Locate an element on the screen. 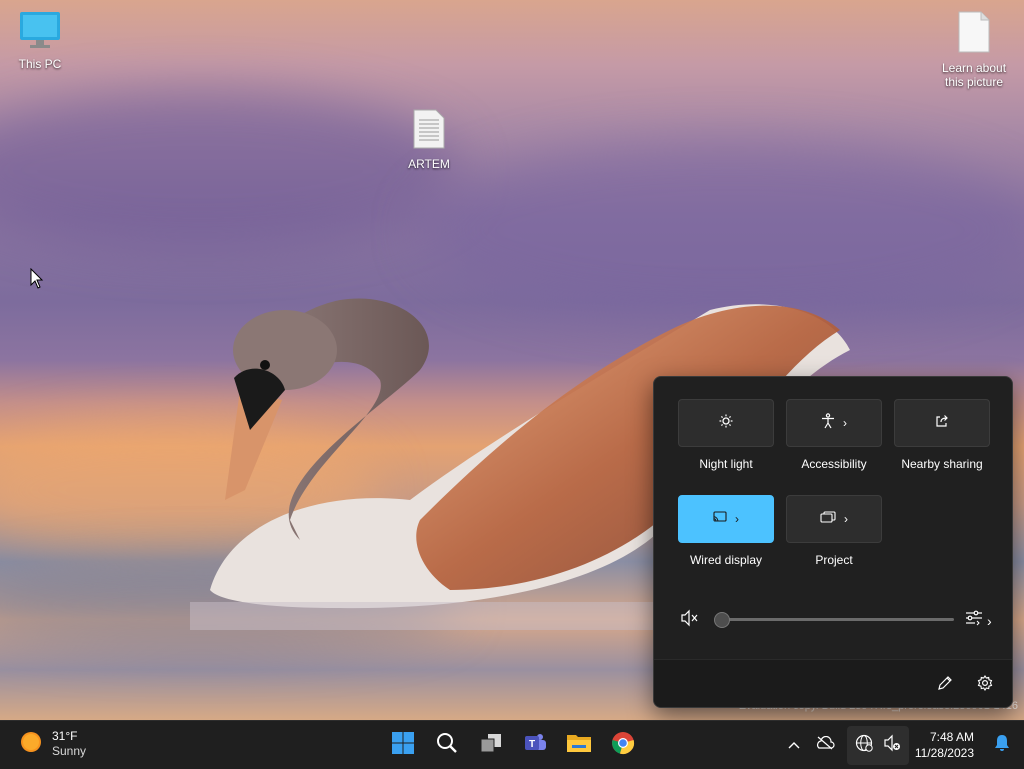  volume-row: › is located at coordinates (836, 619).